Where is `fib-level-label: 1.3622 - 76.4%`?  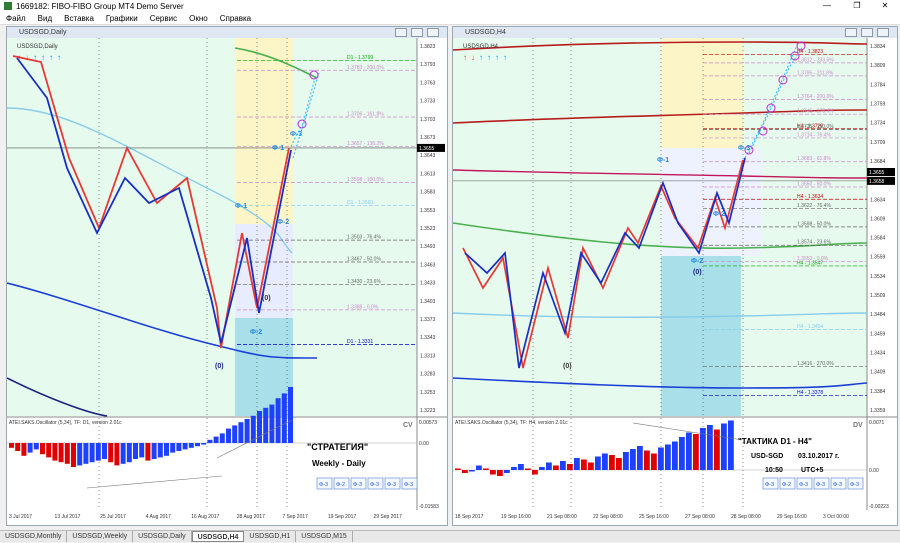 fib-level-label: 1.3622 - 76.4% is located at coordinates (814, 206).